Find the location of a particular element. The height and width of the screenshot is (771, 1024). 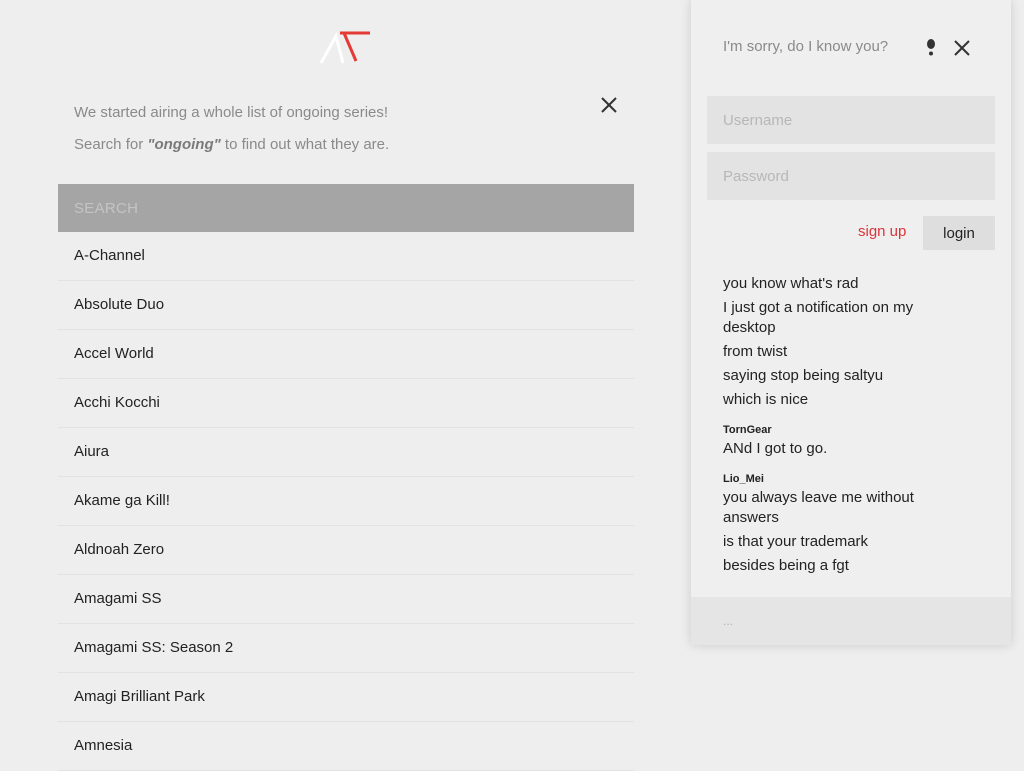

series-item: Amnesia is located at coordinates (346, 746).